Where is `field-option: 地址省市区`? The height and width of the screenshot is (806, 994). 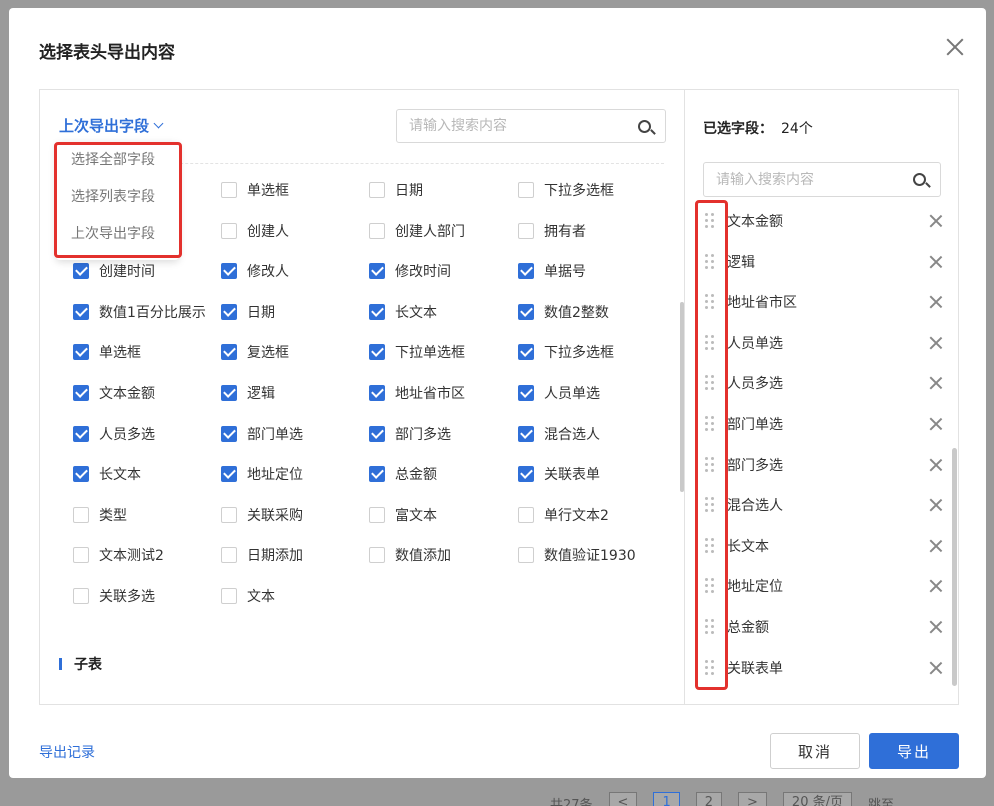
field-option: 地址省市区 is located at coordinates (417, 393).